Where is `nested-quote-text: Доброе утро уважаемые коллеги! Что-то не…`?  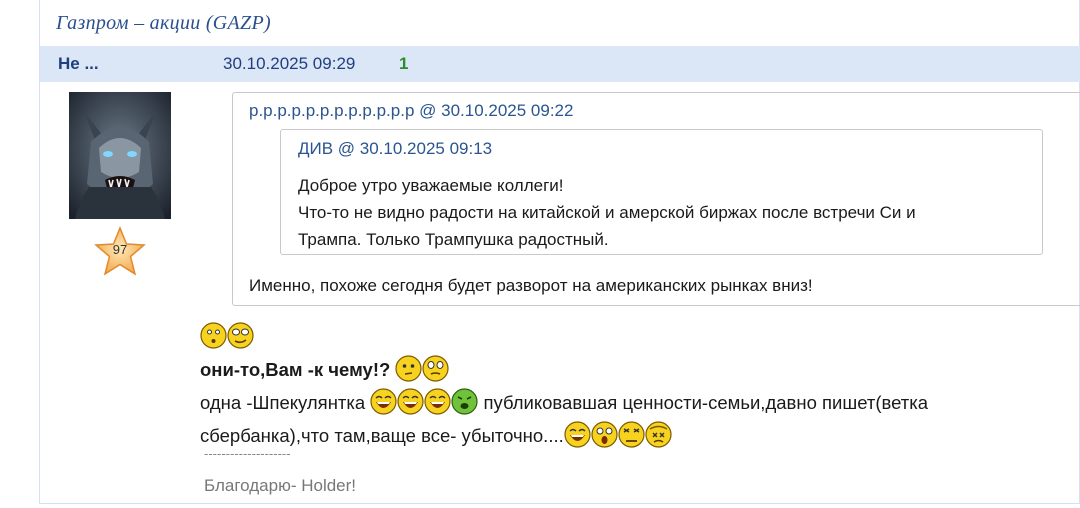
nested-quote-text: Доброе утро уважаемые коллеги! Что-то не… is located at coordinates (668, 212).